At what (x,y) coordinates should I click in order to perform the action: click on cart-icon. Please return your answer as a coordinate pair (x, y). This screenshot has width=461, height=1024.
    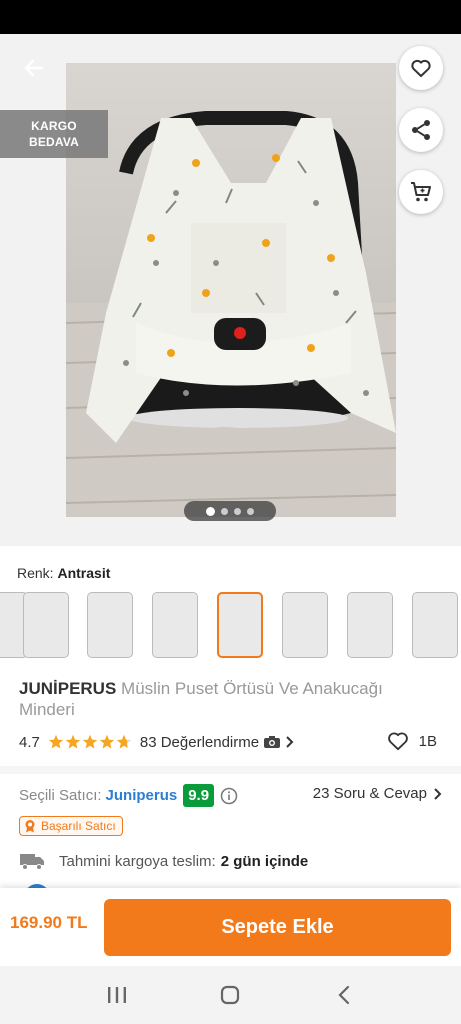
    Looking at the image, I should click on (421, 192).